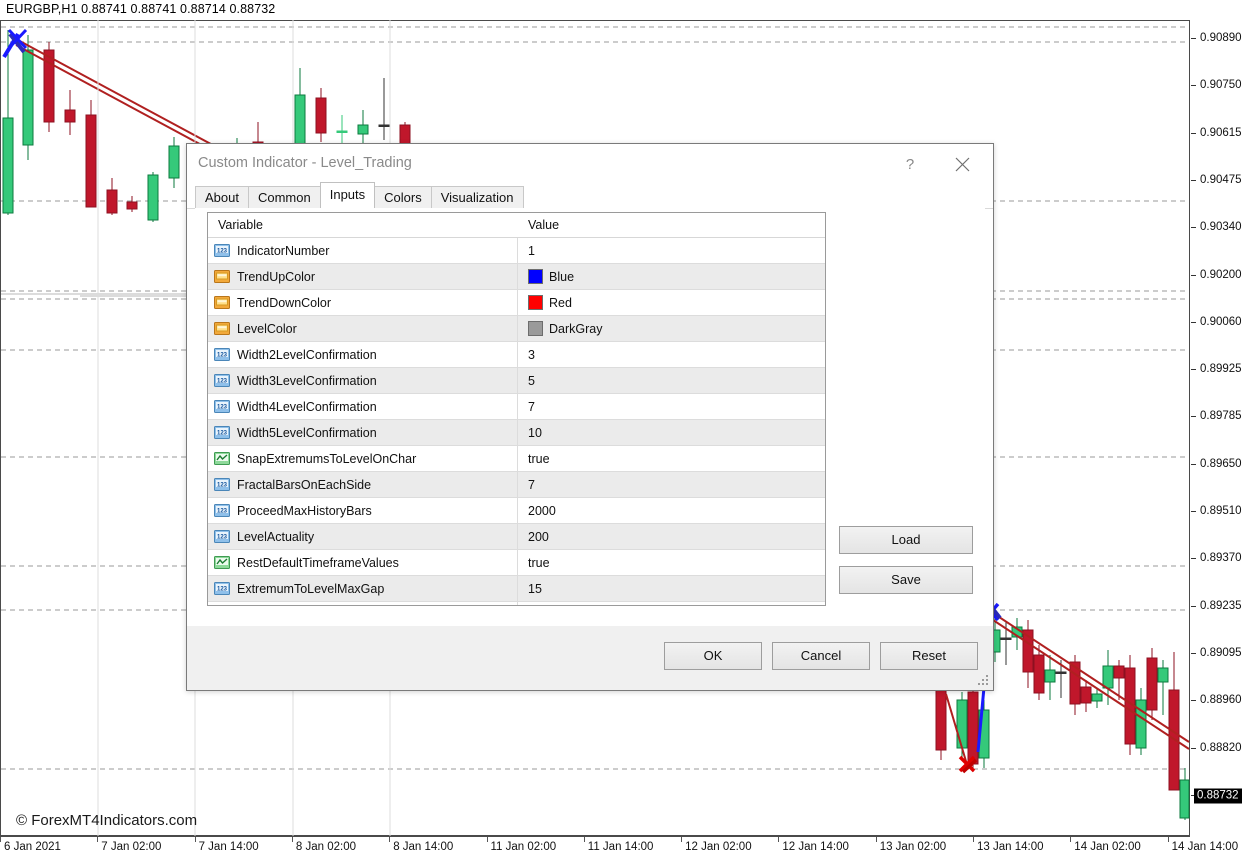 Image resolution: width=1250 pixels, height=861 pixels. I want to click on reset-button: Reset, so click(929, 656).